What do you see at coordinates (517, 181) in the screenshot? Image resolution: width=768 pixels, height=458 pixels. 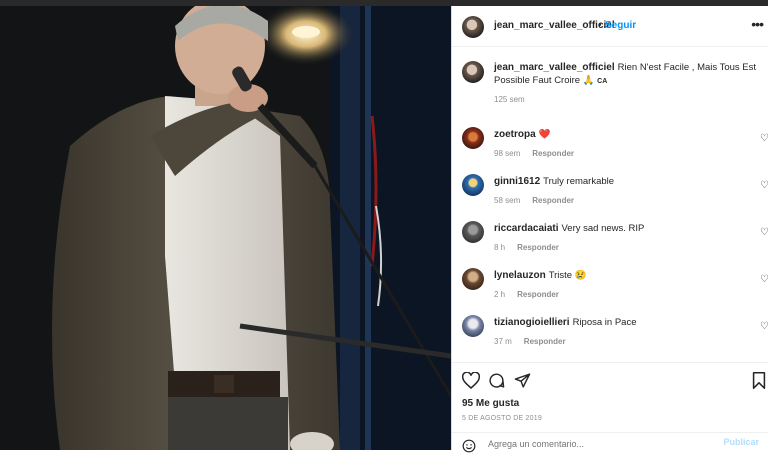 I see `comment-username: ginni1612` at bounding box center [517, 181].